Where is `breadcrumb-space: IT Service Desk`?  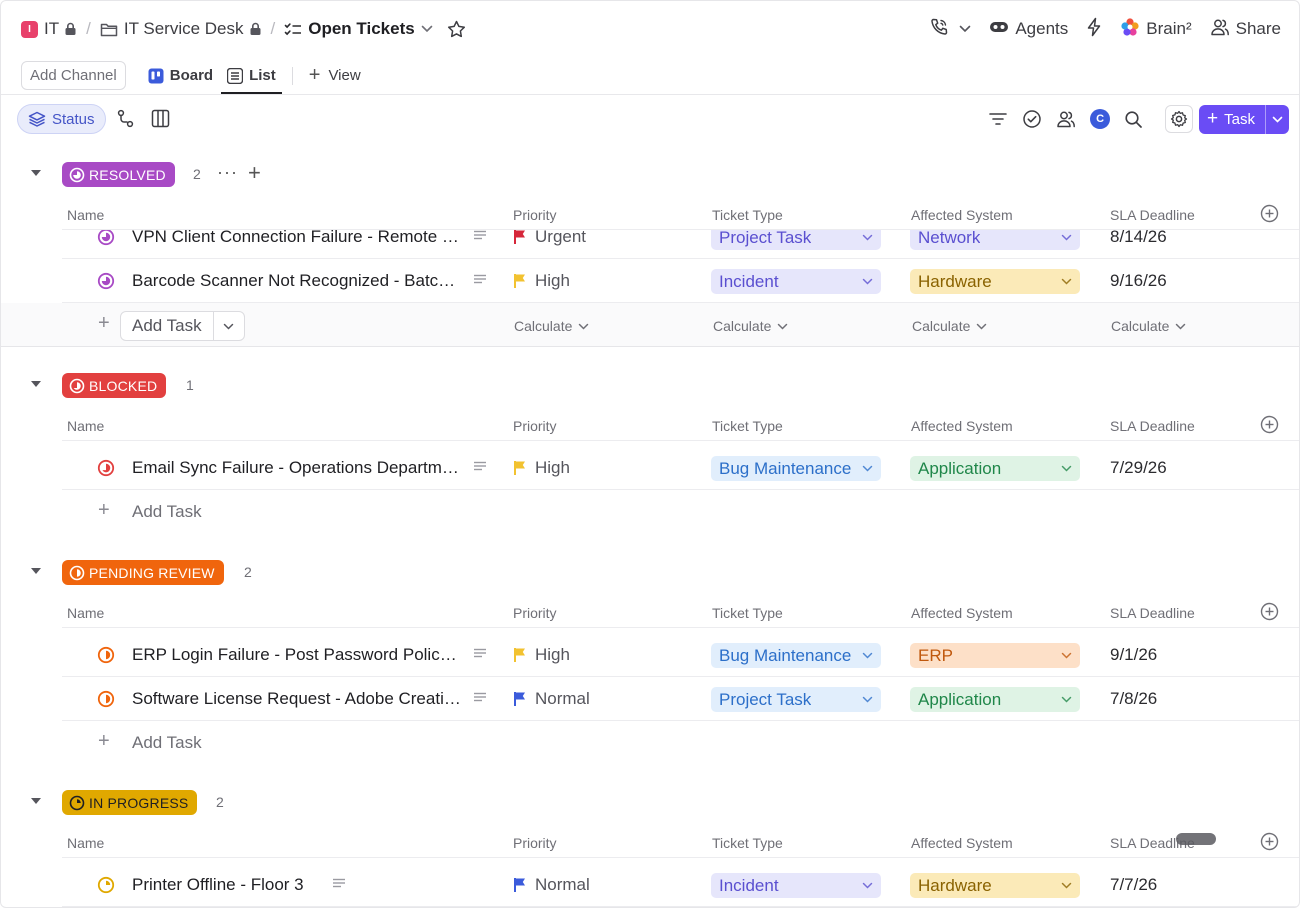
breadcrumb-space: IT Service Desk is located at coordinates (184, 29).